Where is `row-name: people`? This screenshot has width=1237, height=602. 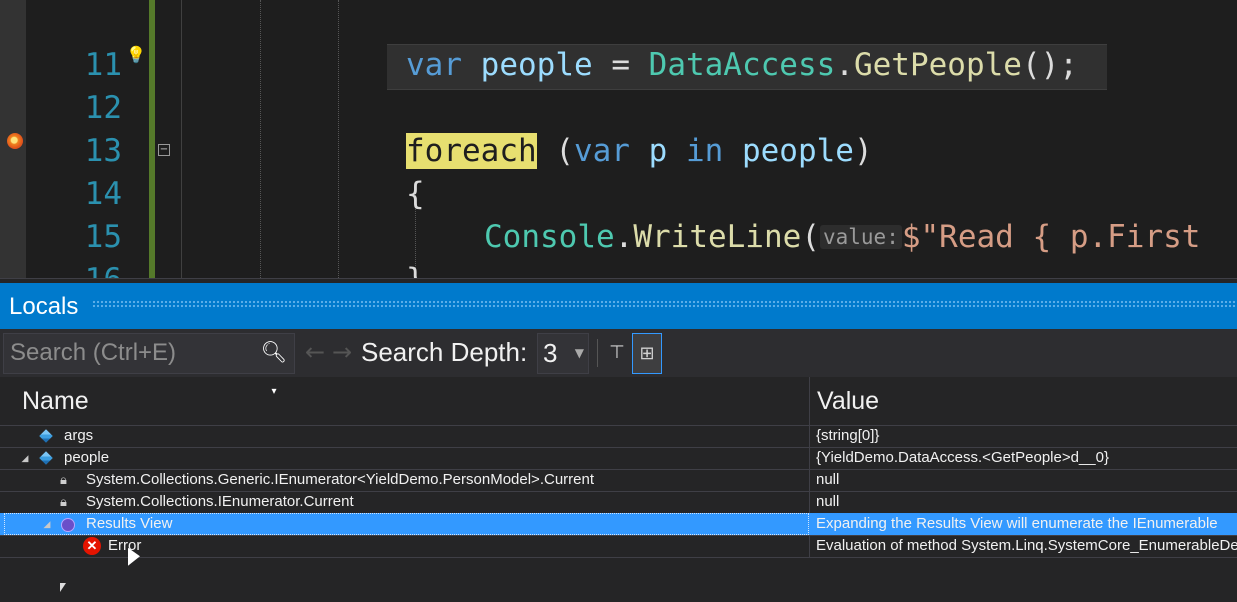 row-name: people is located at coordinates (87, 457).